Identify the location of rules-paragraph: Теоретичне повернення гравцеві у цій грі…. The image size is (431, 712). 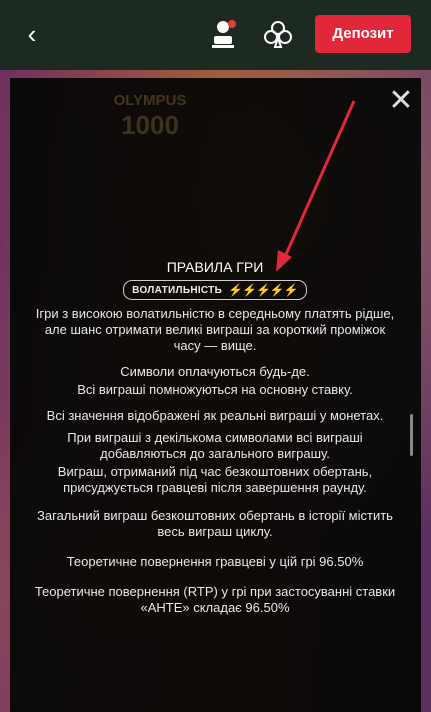
(215, 561).